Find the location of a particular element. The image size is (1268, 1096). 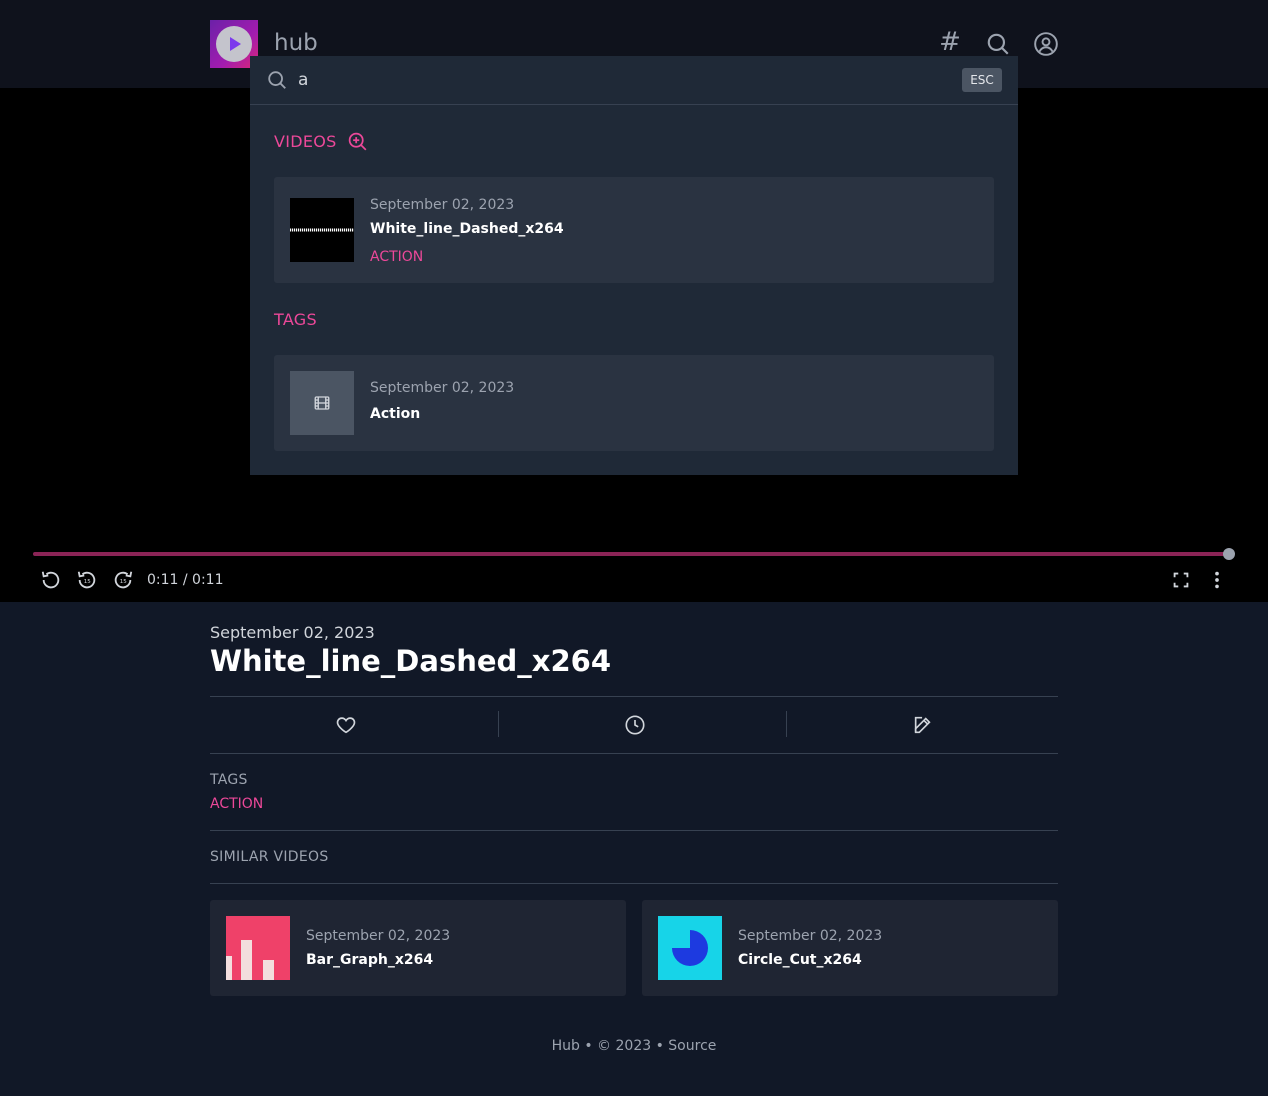

tag-result-date: September 02, 2023 is located at coordinates (442, 388).